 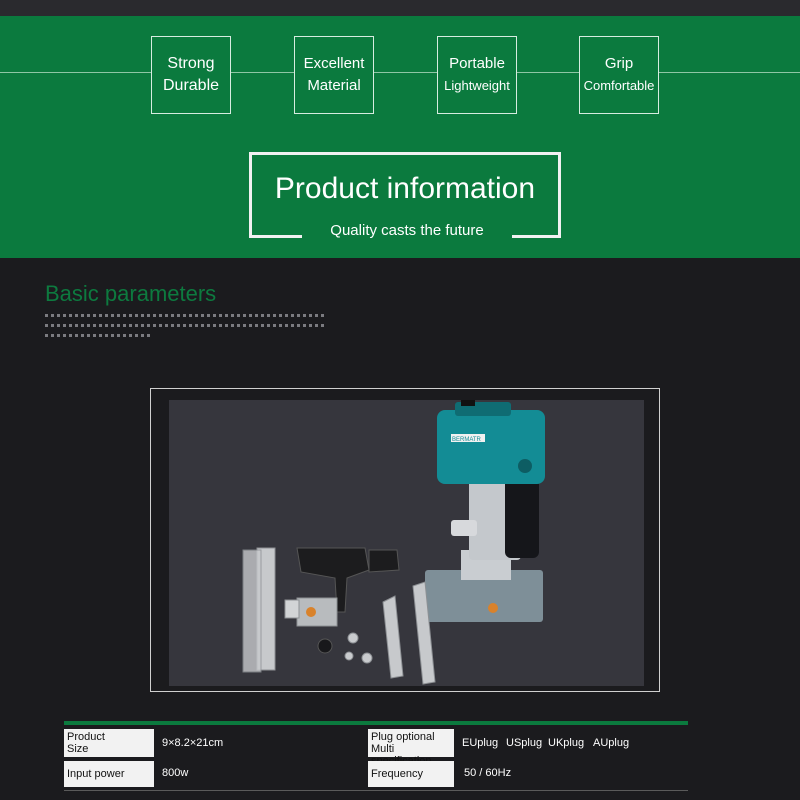 What do you see at coordinates (611, 743) in the screenshot?
I see `plug-option-au: AUplug` at bounding box center [611, 743].